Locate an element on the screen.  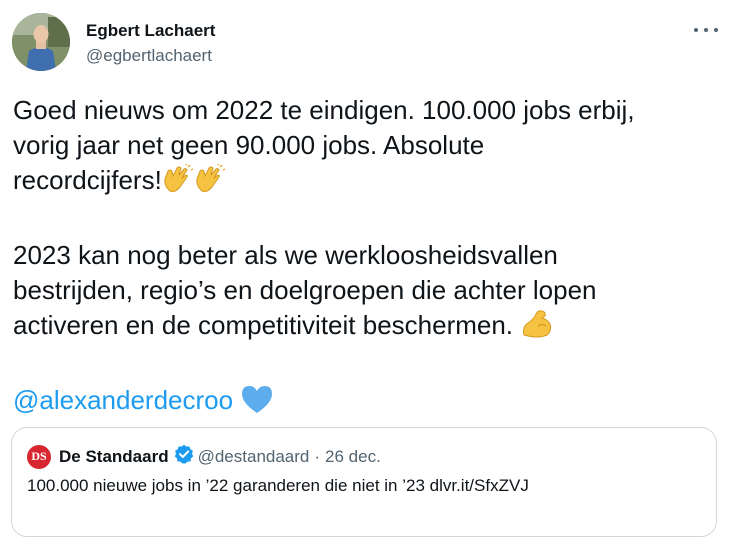
flexed-biceps-icon is located at coordinates (537, 328).